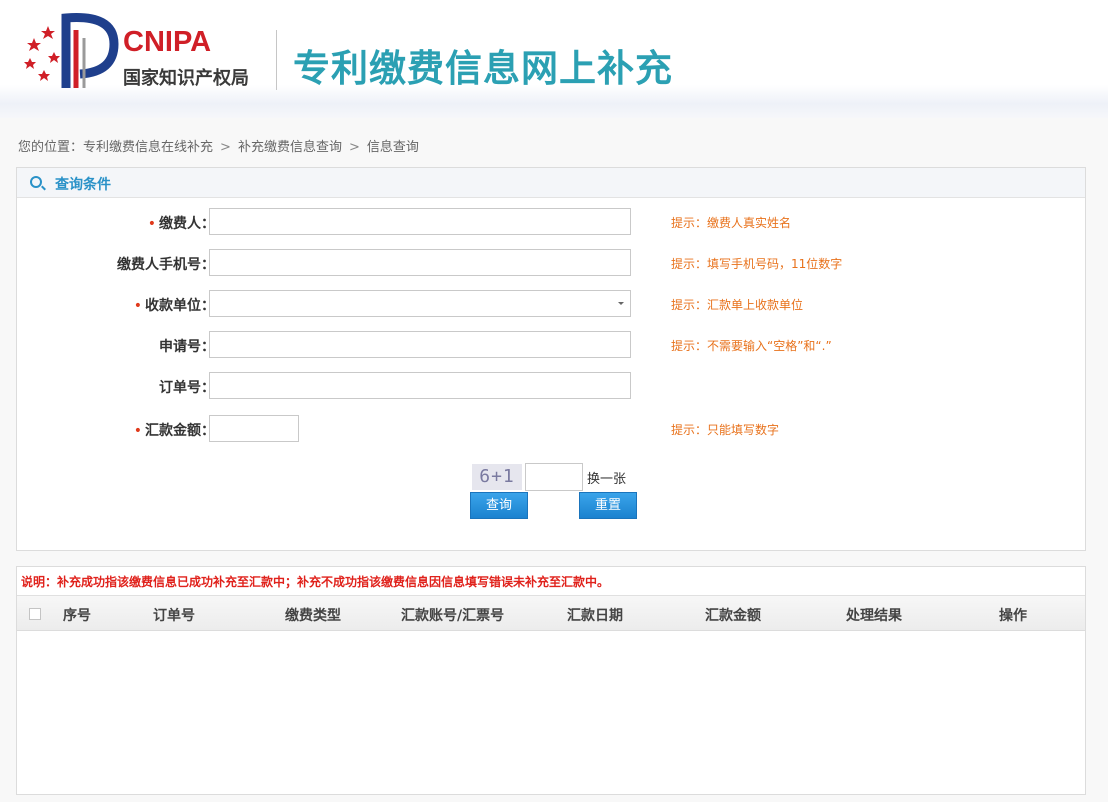 Image resolution: width=1108 pixels, height=802 pixels. What do you see at coordinates (174, 306) in the screenshot?
I see `payee-label: • 收款单位：` at bounding box center [174, 306].